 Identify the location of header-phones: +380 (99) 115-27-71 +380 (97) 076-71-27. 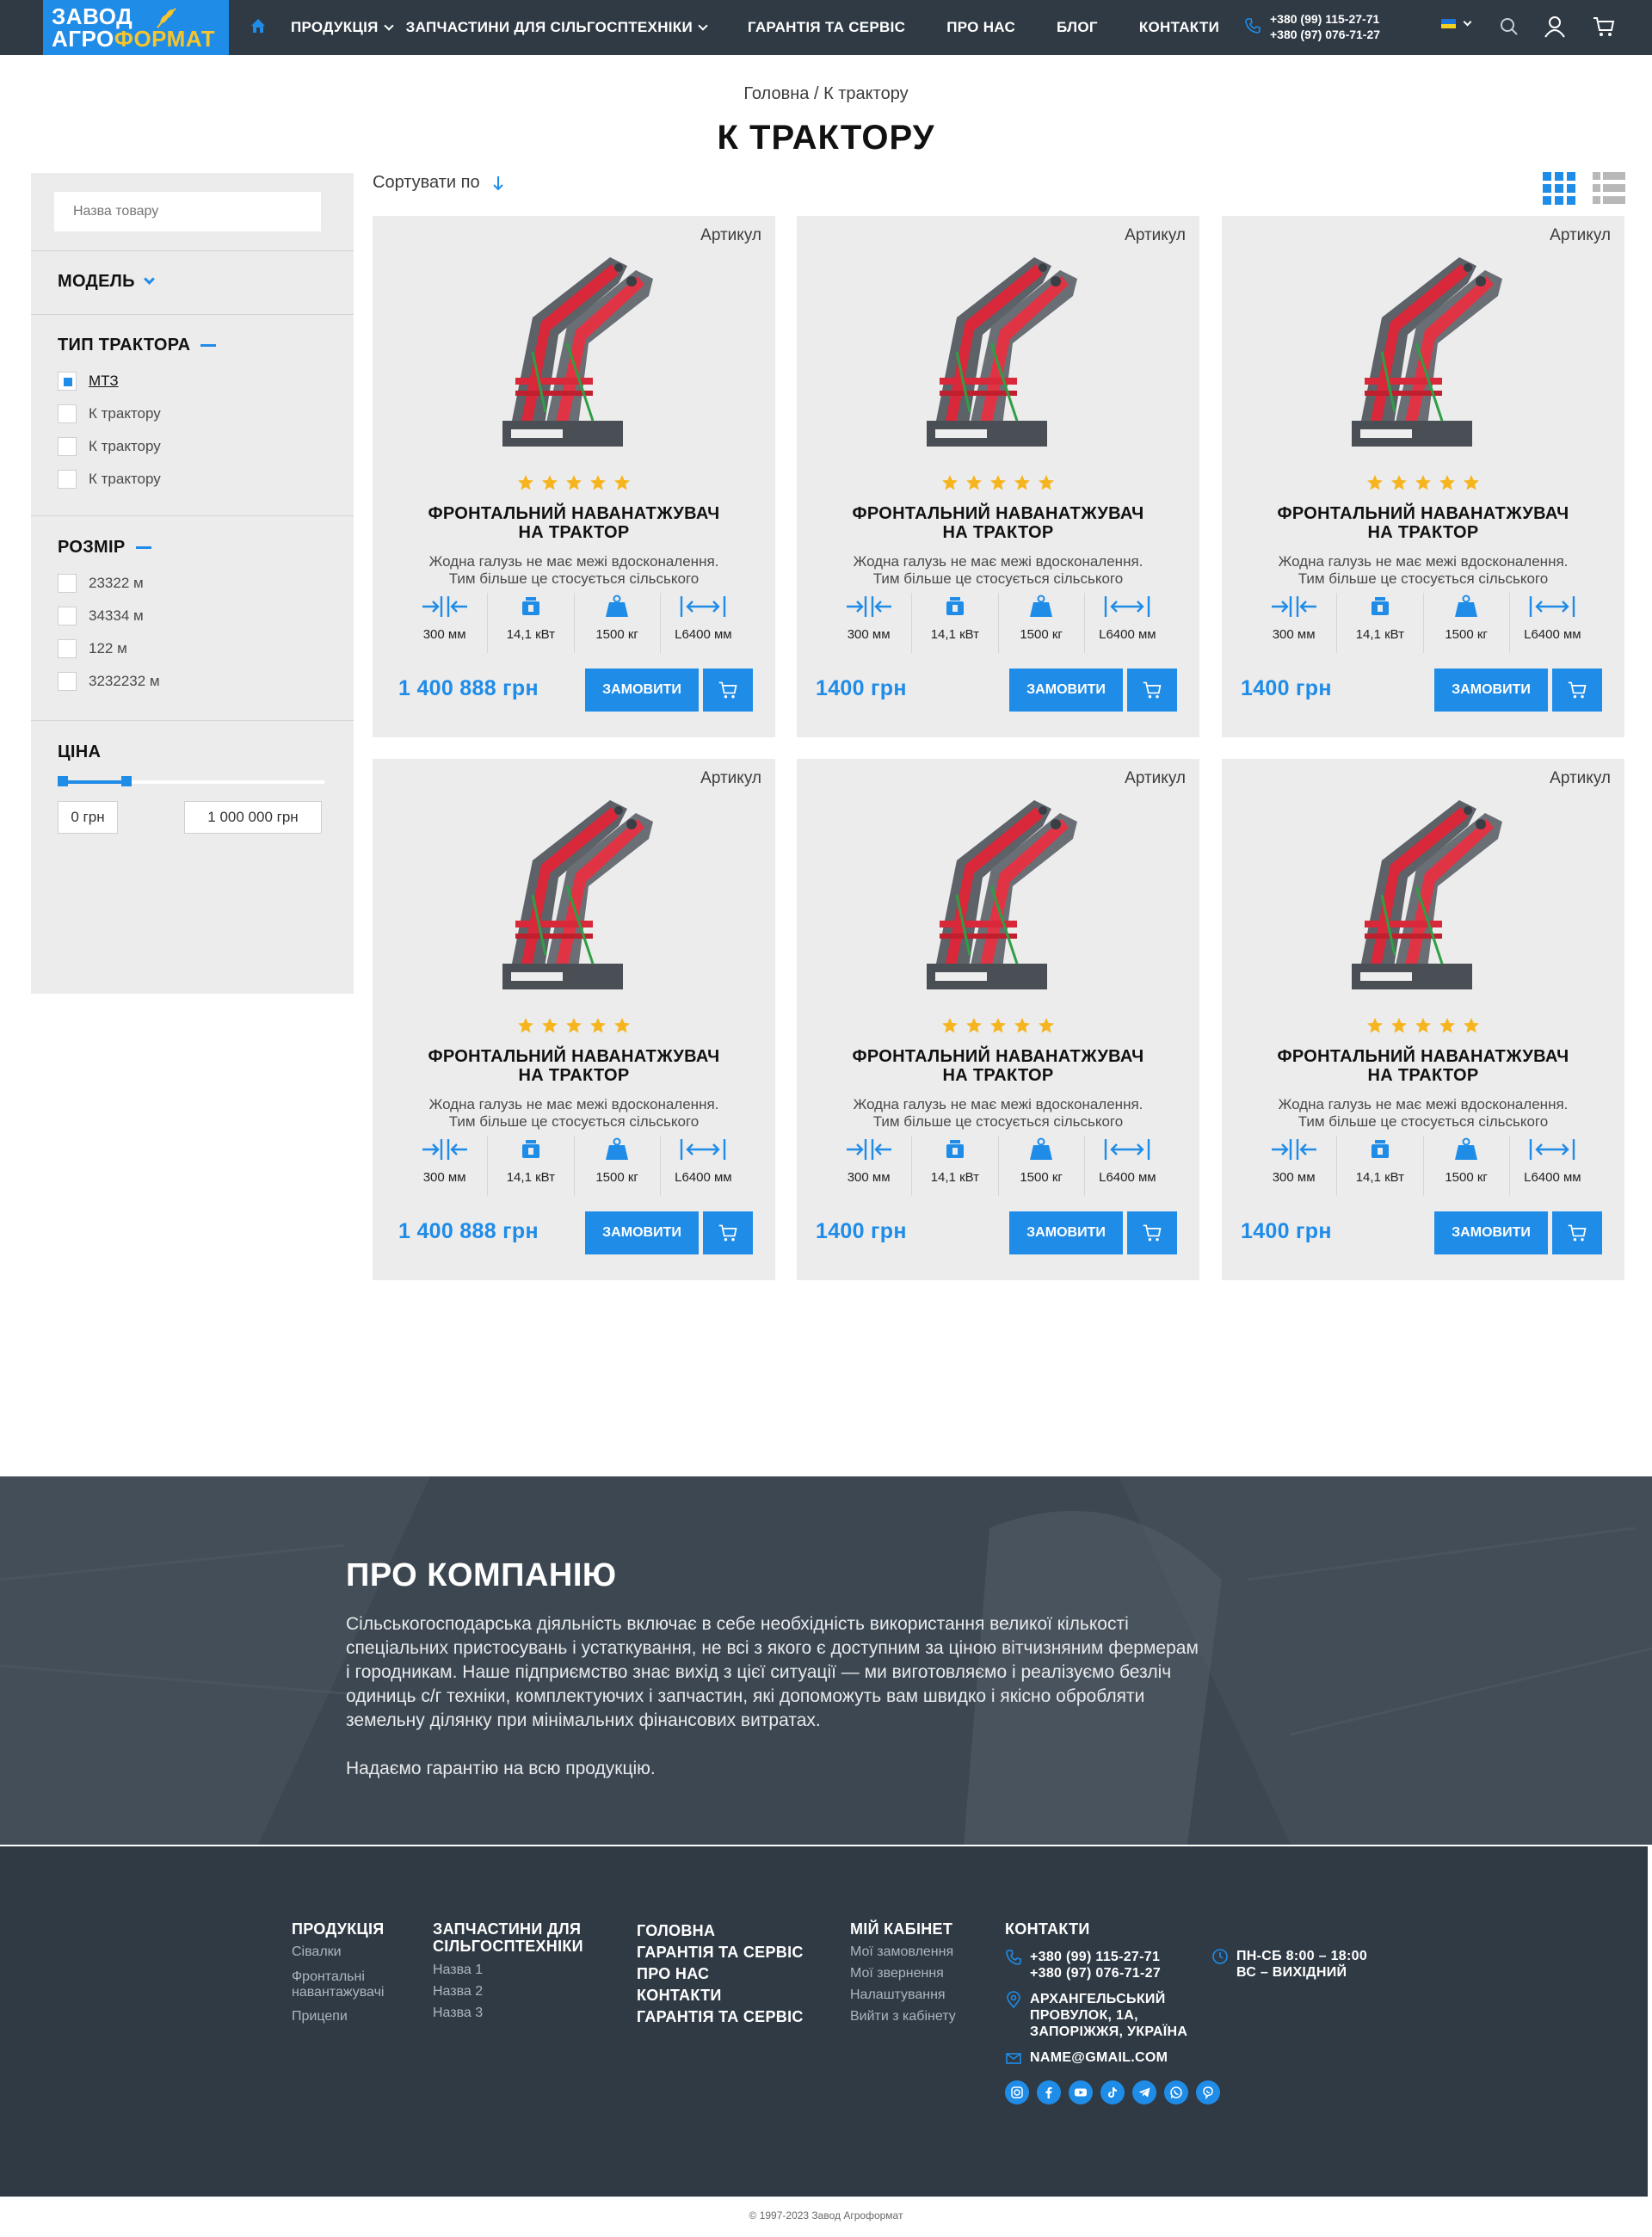
(1325, 26).